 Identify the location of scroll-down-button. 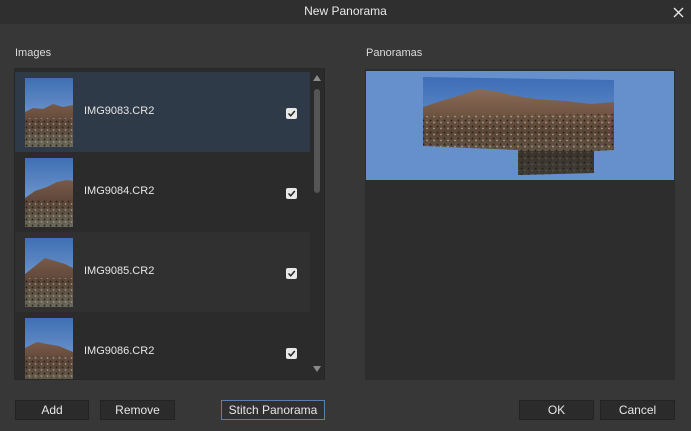
(317, 369).